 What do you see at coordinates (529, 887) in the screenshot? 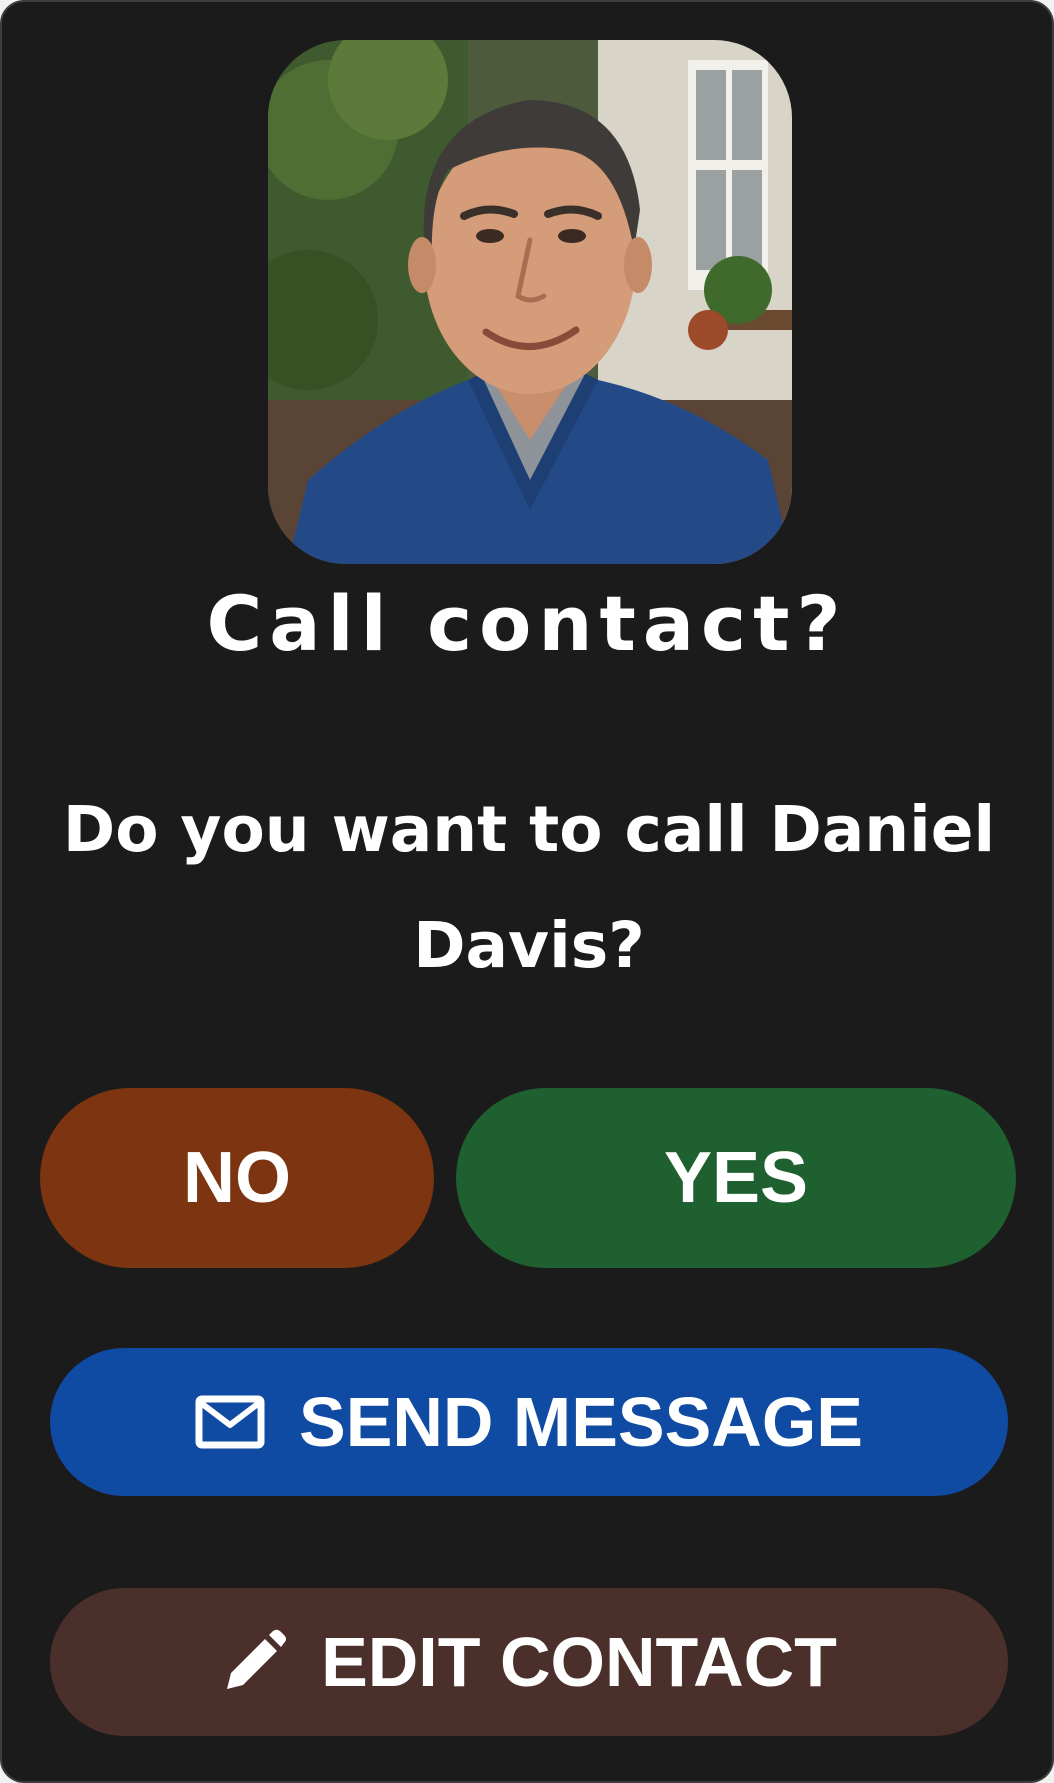
I see `dialog-message: Do you want to call Daniel Davis?` at bounding box center [529, 887].